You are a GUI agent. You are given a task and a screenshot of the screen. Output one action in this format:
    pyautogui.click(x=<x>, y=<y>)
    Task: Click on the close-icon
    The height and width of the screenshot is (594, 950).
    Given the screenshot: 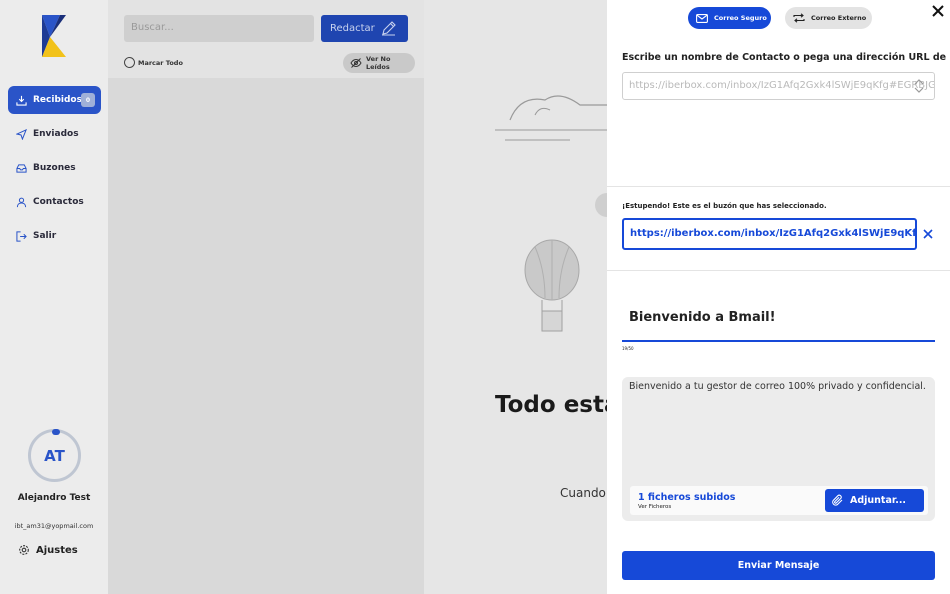 What is the action you would take?
    pyautogui.click(x=938, y=11)
    